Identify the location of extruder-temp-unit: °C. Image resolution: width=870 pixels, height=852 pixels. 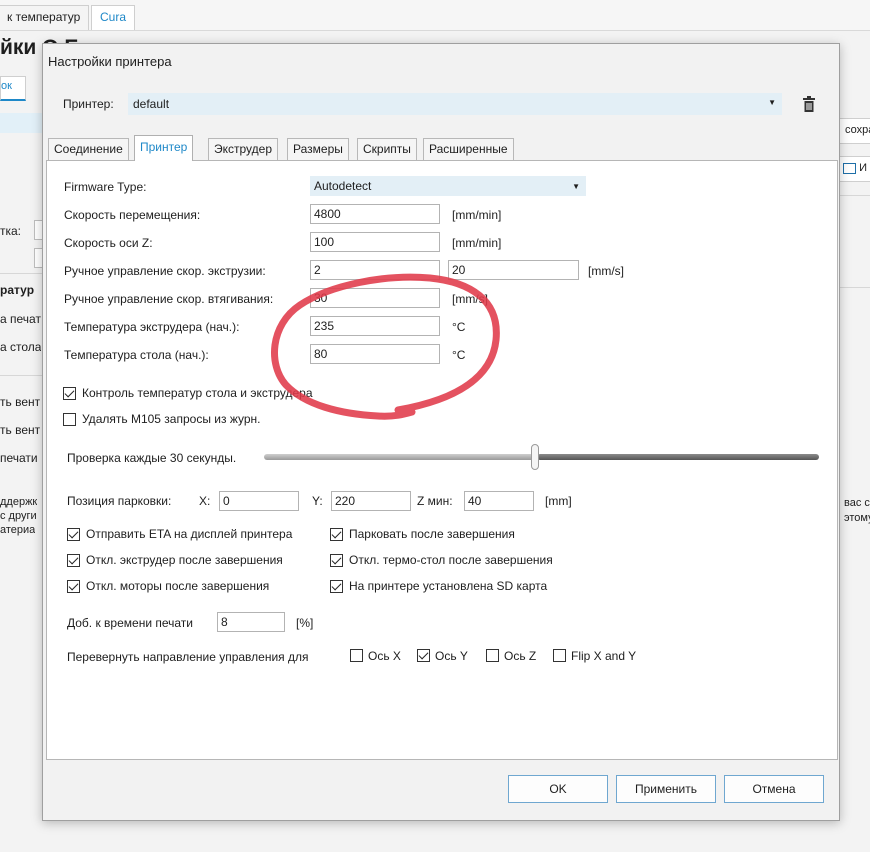
(459, 327).